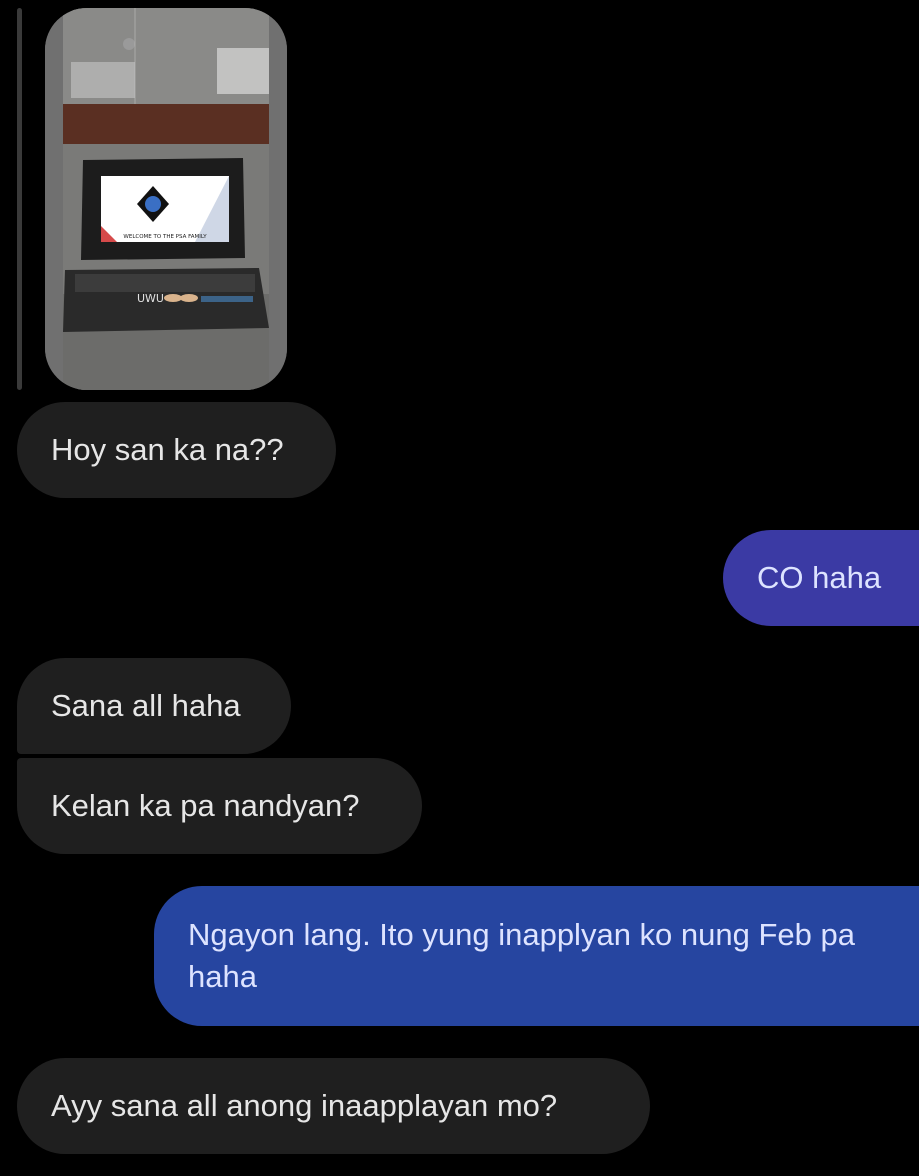 This screenshot has height=1176, width=919. What do you see at coordinates (167, 449) in the screenshot?
I see `message-text: Hoy san ka na??` at bounding box center [167, 449].